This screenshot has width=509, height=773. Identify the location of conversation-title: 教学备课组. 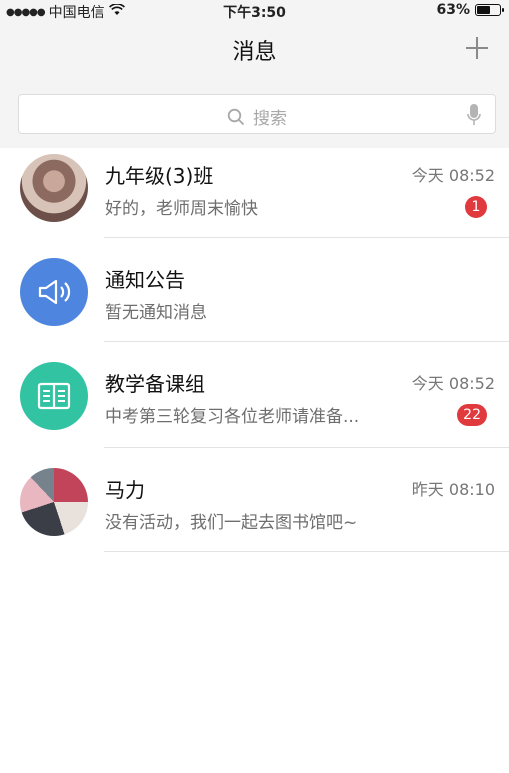
(155, 384).